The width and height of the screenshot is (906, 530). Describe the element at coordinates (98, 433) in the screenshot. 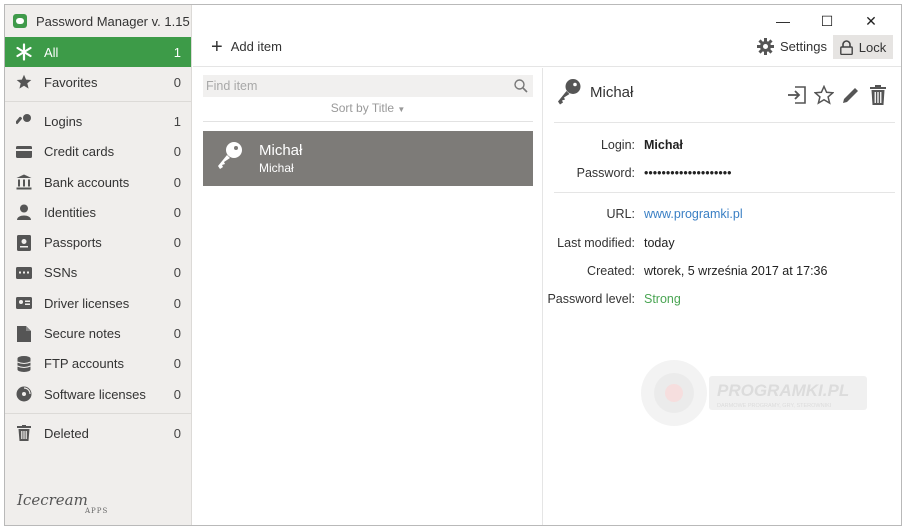

I see `sidebar-item-deleted: Deleted 0` at that location.